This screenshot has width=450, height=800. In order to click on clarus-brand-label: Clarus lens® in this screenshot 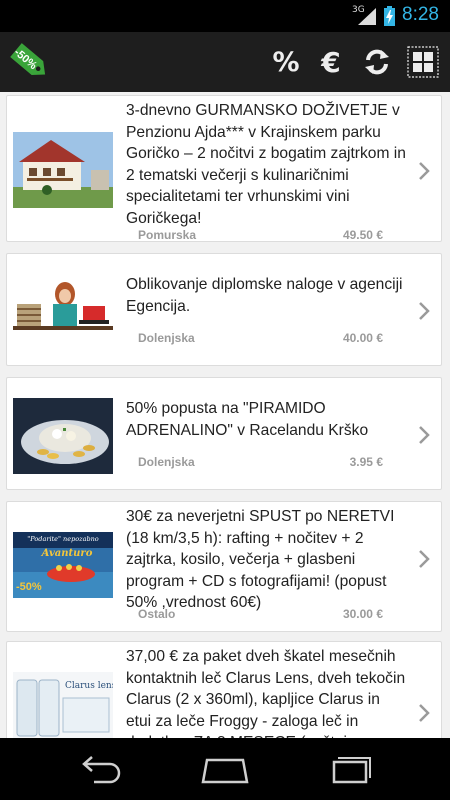, I will do `click(89, 686)`.